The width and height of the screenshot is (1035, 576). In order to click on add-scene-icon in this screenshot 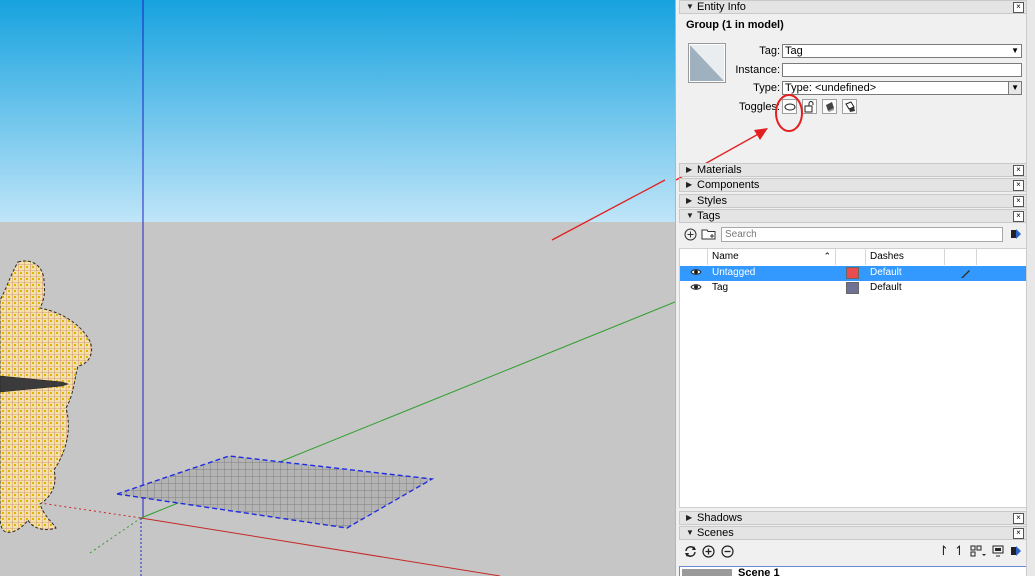, I will do `click(708, 551)`.